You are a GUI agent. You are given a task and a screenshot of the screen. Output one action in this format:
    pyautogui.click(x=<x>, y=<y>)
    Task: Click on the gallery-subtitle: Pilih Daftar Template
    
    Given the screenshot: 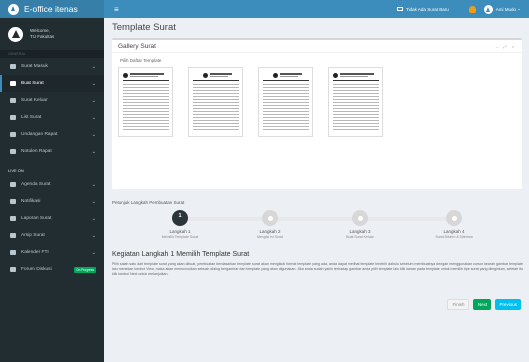 What is the action you would take?
    pyautogui.click(x=141, y=60)
    